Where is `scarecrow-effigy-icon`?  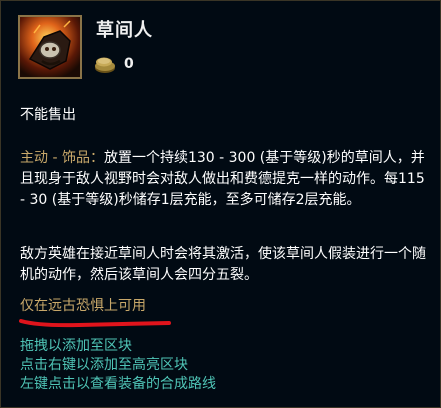
scarecrow-effigy-icon is located at coordinates (50, 47).